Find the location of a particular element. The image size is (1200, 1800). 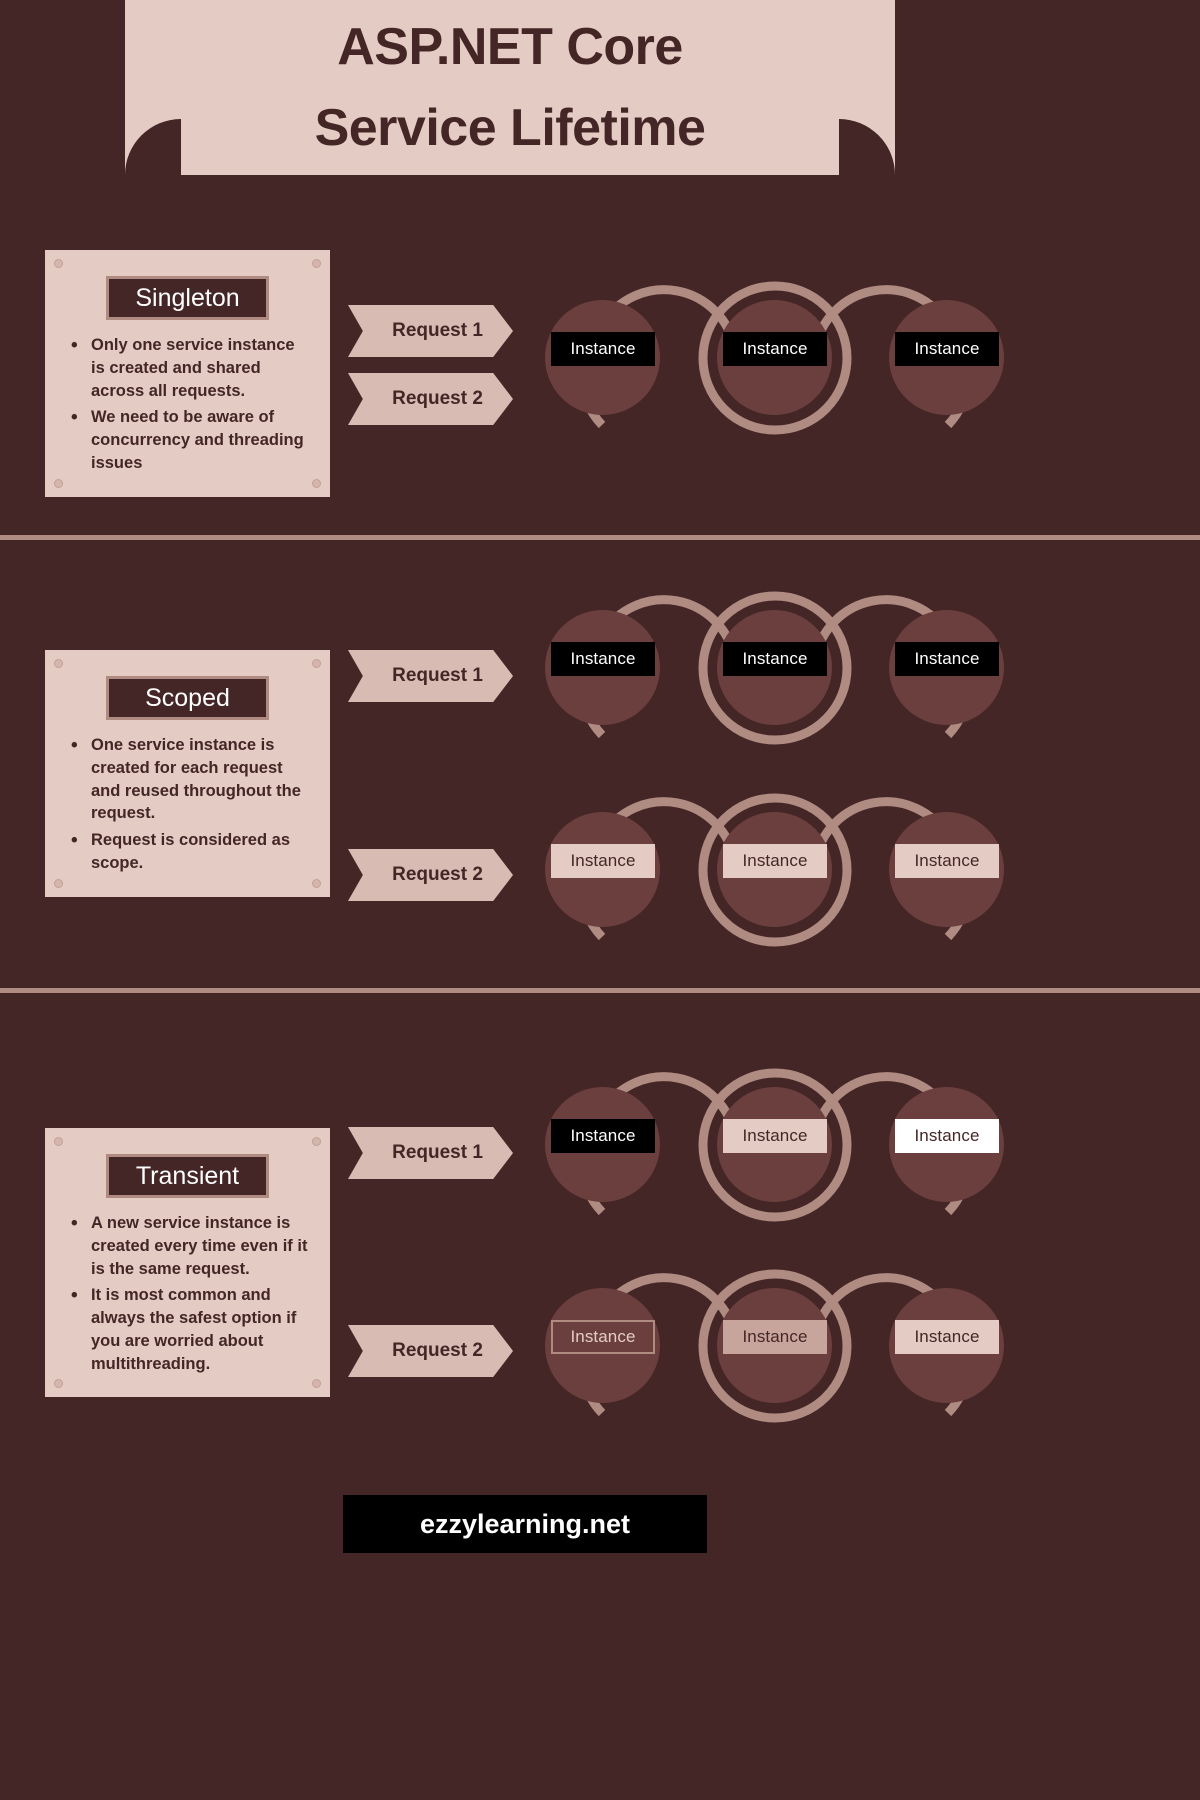

card-label-scoped: Scoped is located at coordinates (187, 698).